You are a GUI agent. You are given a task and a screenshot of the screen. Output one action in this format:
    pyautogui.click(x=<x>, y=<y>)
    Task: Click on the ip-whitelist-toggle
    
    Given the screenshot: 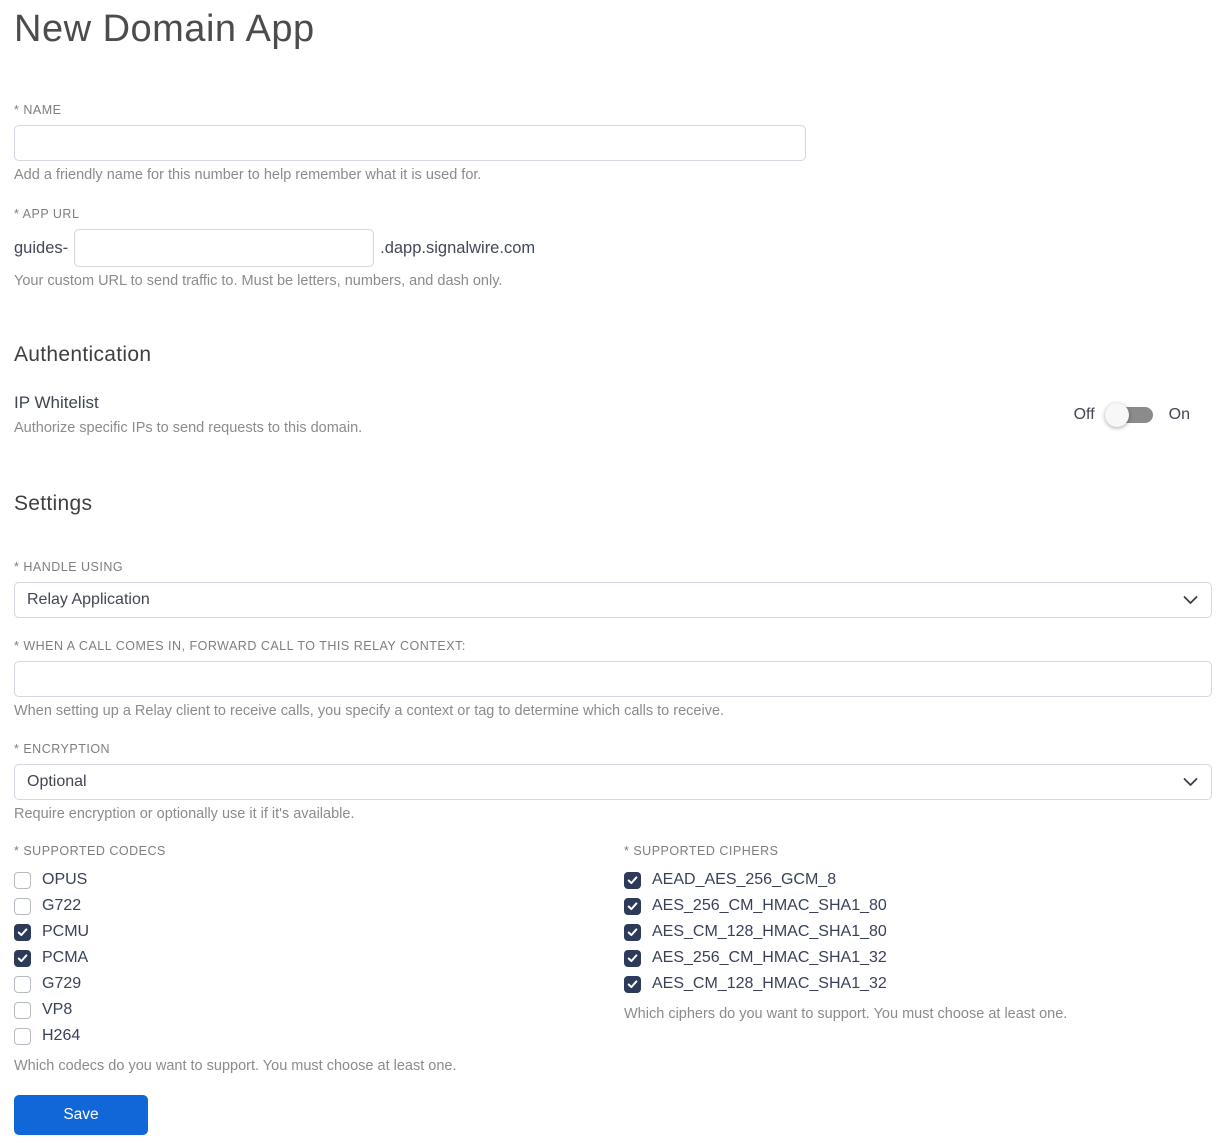 What is the action you would take?
    pyautogui.click(x=1128, y=414)
    